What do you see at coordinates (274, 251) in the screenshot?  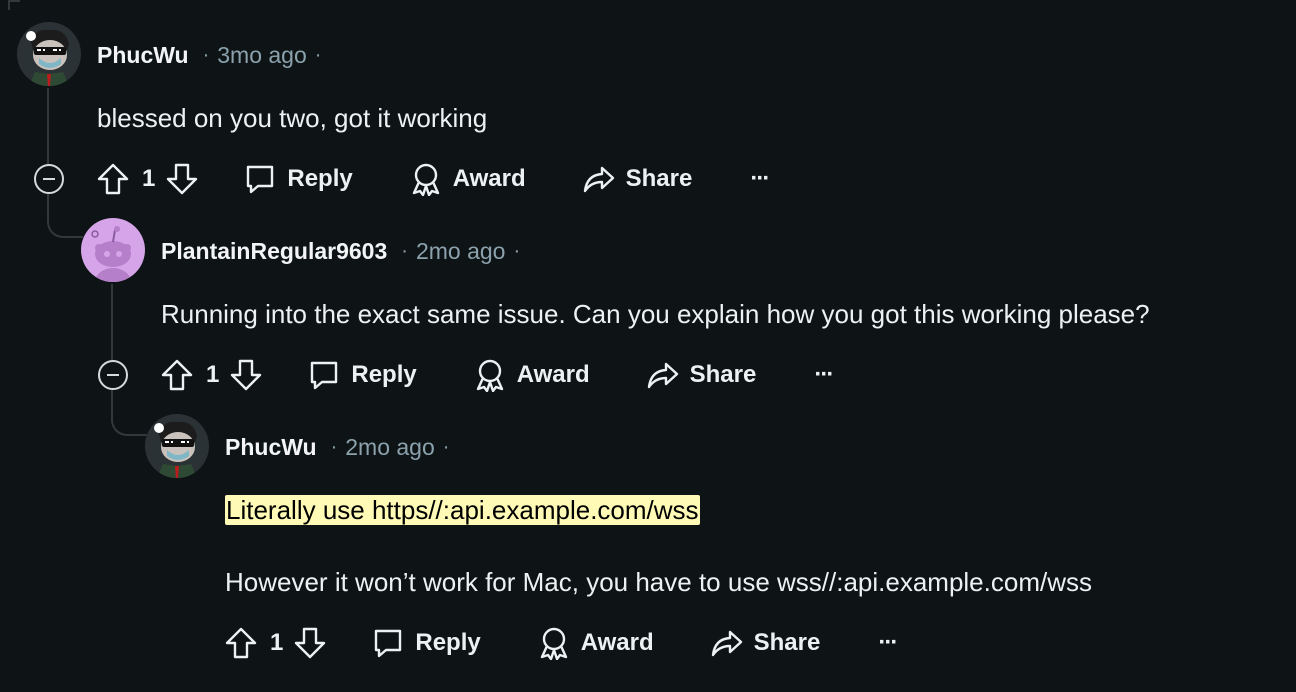 I see `author-name: PlantainRegular9603` at bounding box center [274, 251].